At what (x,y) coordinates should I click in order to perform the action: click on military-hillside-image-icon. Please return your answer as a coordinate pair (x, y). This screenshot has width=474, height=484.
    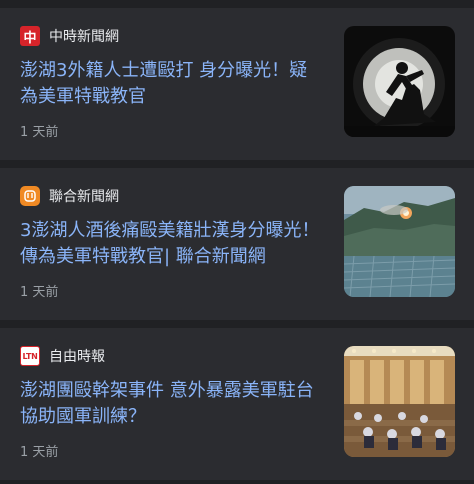
    Looking at the image, I should click on (399, 241).